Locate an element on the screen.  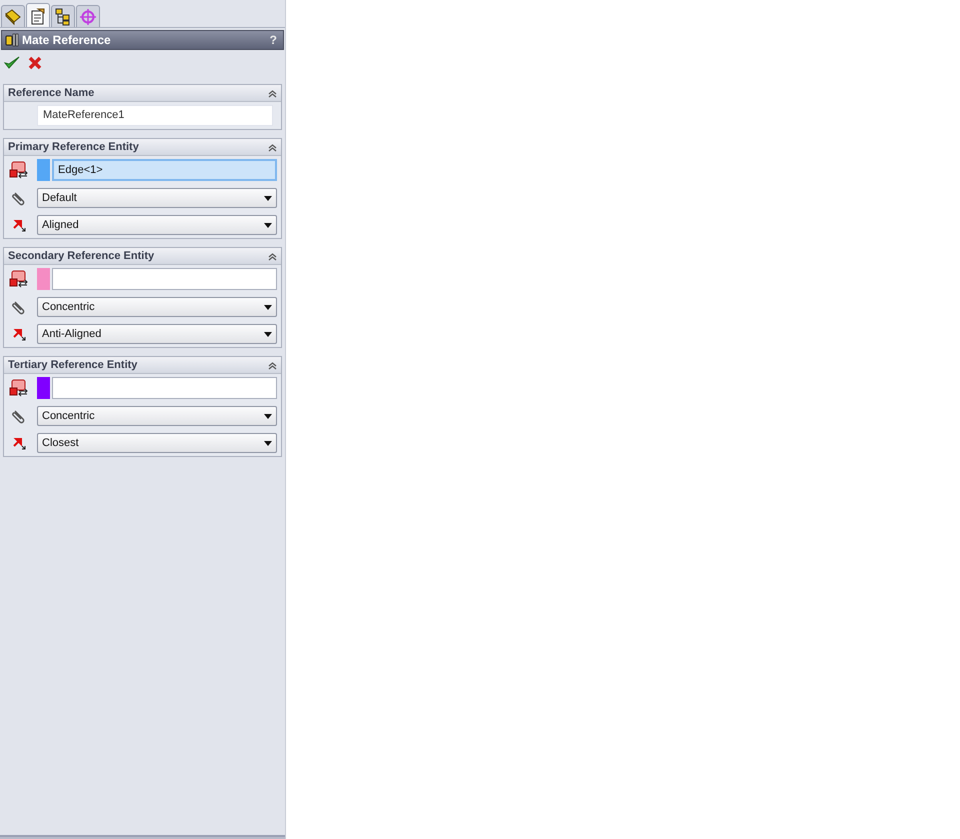
configuration-tree-icon is located at coordinates (63, 17).